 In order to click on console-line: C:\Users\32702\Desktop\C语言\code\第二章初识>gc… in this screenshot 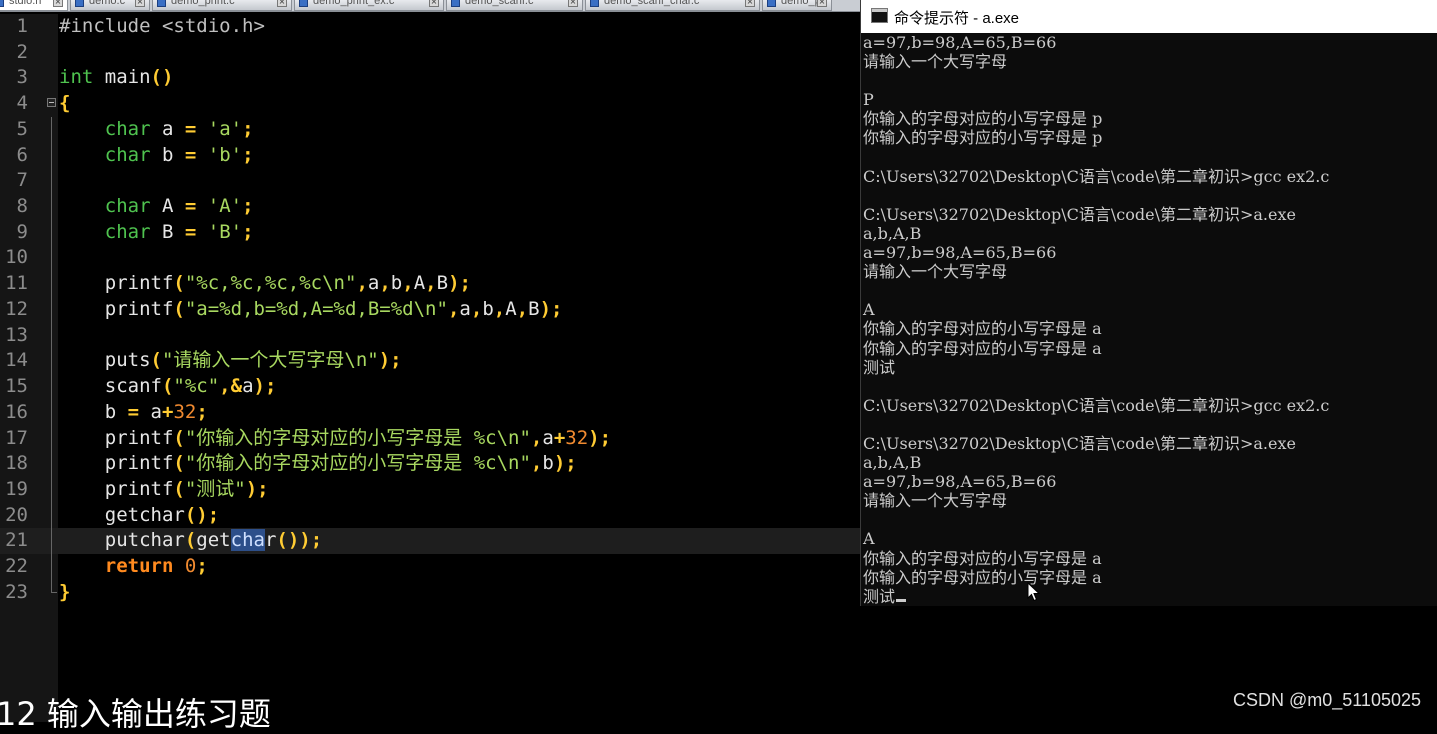, I will do `click(1149, 405)`.